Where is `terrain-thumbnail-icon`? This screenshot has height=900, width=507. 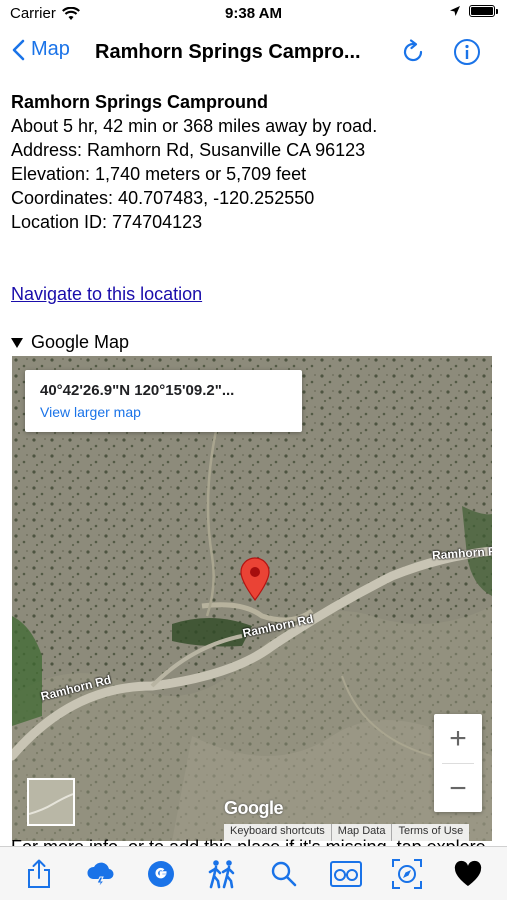 terrain-thumbnail-icon is located at coordinates (51, 804).